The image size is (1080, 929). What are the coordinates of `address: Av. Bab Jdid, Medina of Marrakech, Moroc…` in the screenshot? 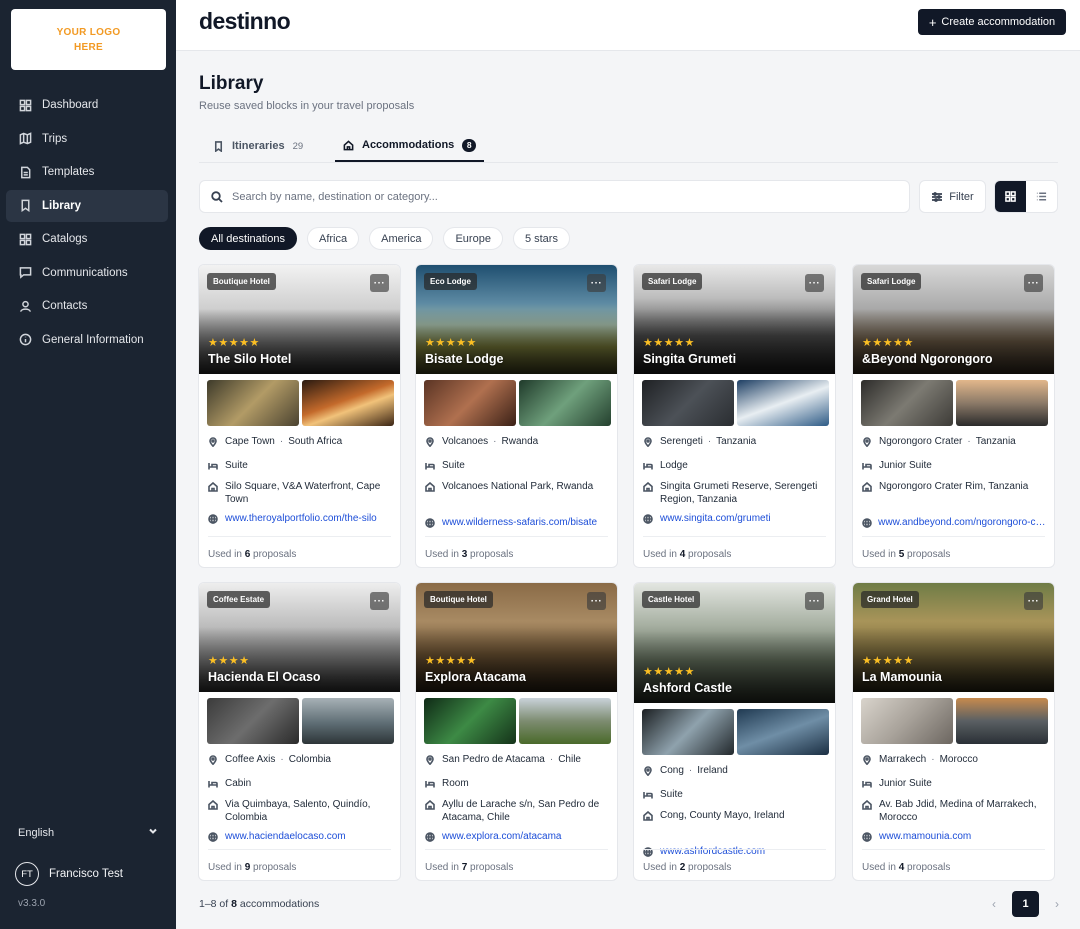 It's located at (958, 811).